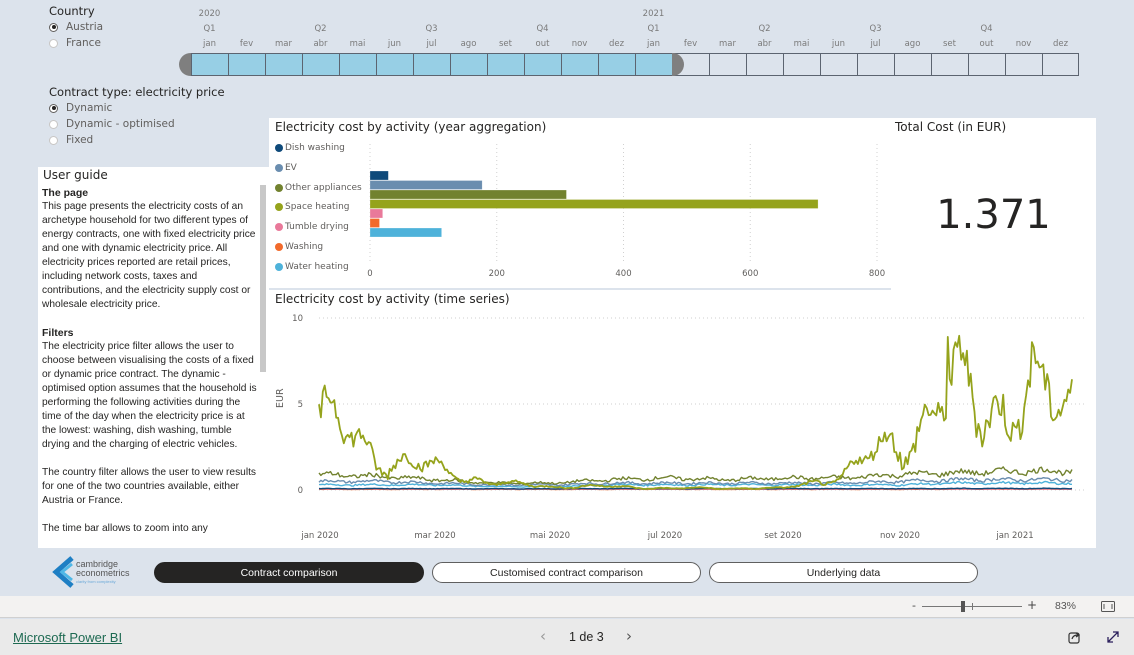 This screenshot has width=1134, height=655. Describe the element at coordinates (1075, 637) in the screenshot. I see `share-icon` at that location.